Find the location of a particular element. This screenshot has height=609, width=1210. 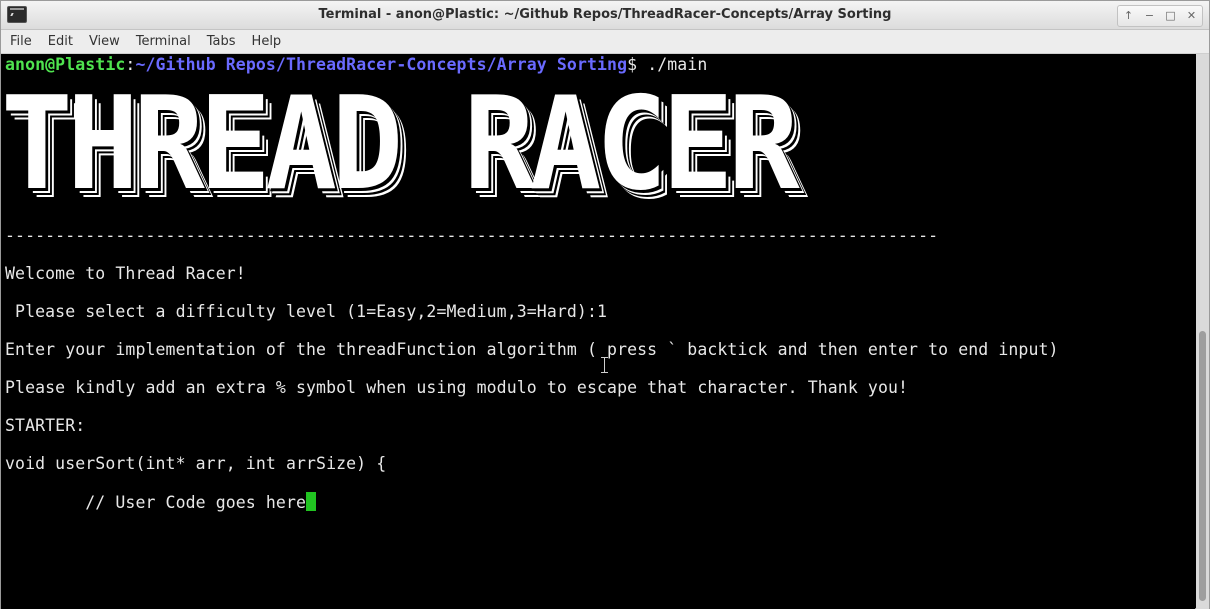

minimize-icon: − is located at coordinates (1150, 16).